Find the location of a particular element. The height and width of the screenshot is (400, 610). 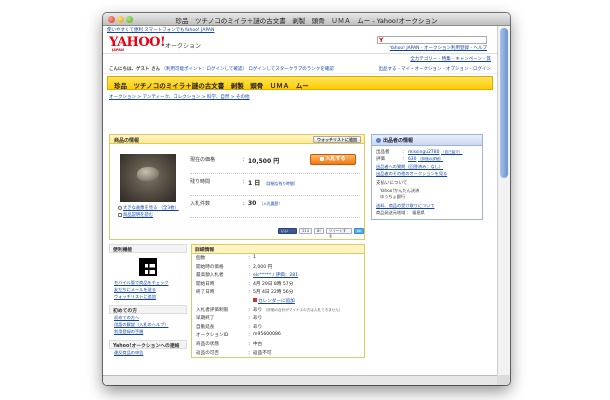

self-intro-link: （自己紹介） is located at coordinates (452, 152).